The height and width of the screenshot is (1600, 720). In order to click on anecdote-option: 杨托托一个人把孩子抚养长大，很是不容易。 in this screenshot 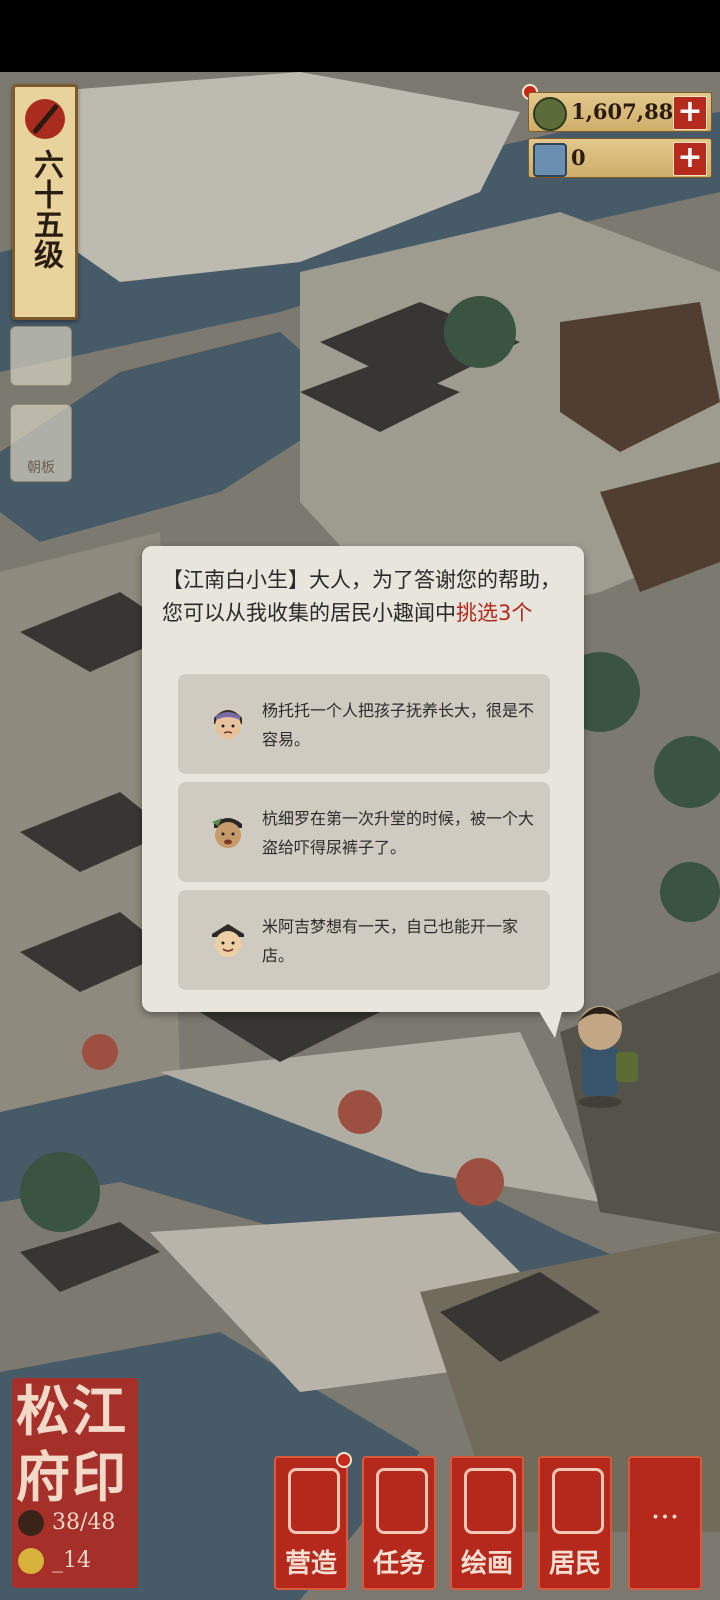, I will do `click(364, 724)`.